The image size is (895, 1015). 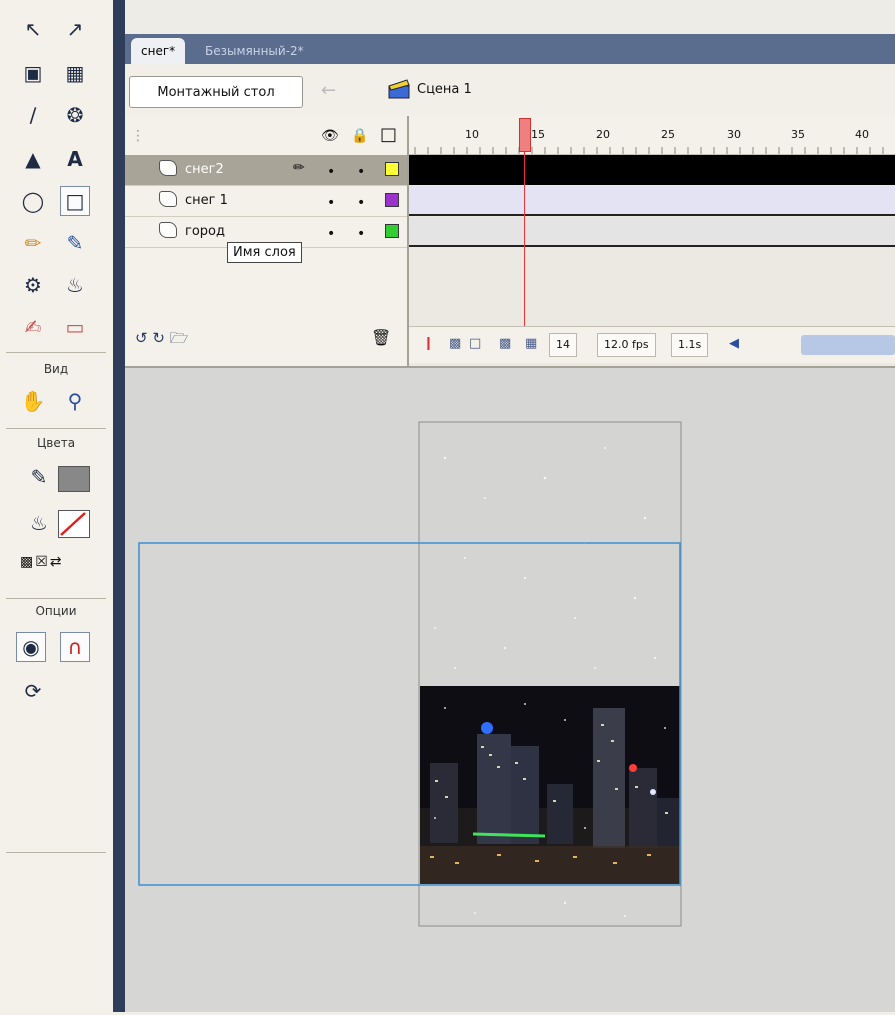 I want to click on gradient-transform-tool-icon: ▦, so click(x=75, y=73).